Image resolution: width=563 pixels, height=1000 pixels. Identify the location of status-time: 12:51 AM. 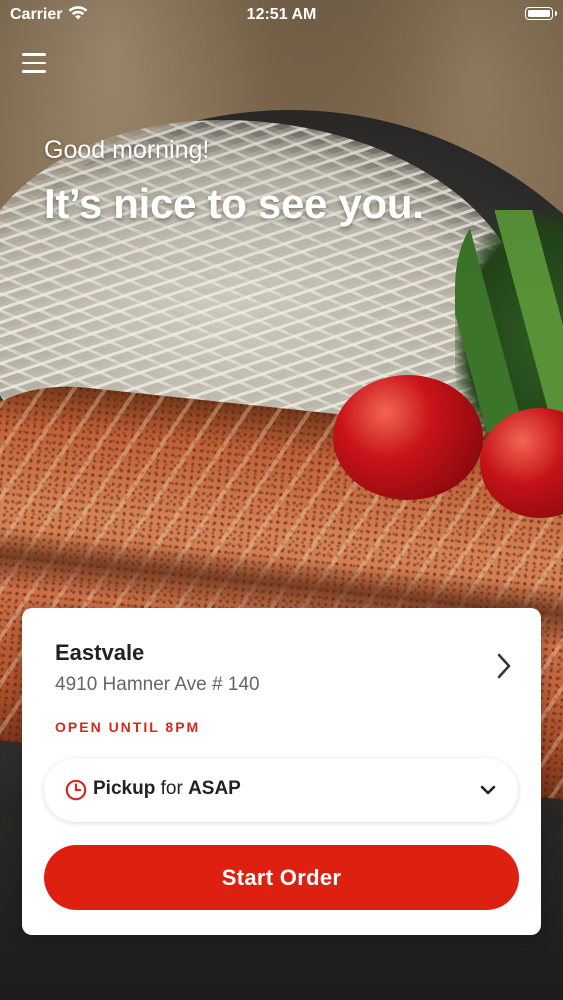
(281, 14).